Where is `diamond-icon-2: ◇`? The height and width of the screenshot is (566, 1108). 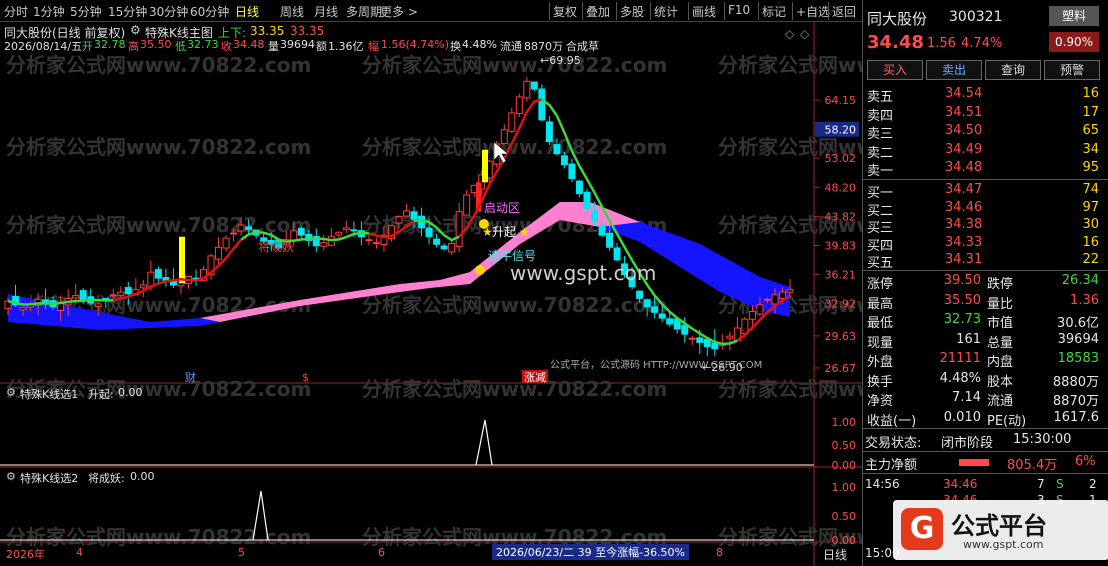
diamond-icon-2: ◇ is located at coordinates (804, 34).